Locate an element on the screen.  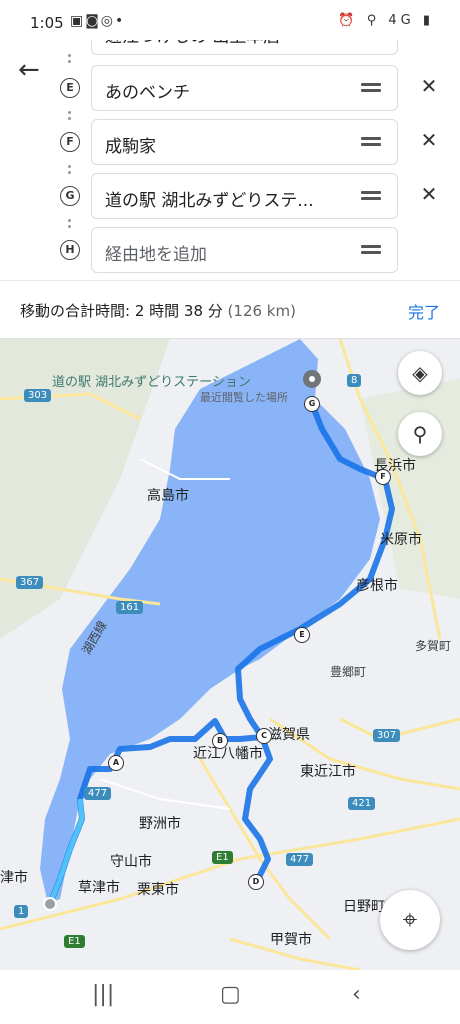
place-hino: 日野町 is located at coordinates (364, 907).